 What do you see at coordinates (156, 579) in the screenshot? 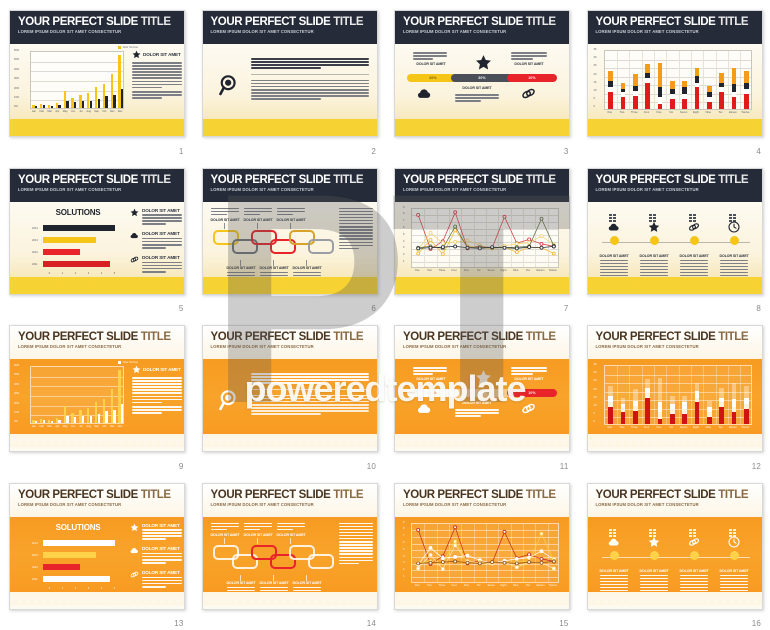
I see `list-item: DOLOR SIT AMET` at bounding box center [156, 579].